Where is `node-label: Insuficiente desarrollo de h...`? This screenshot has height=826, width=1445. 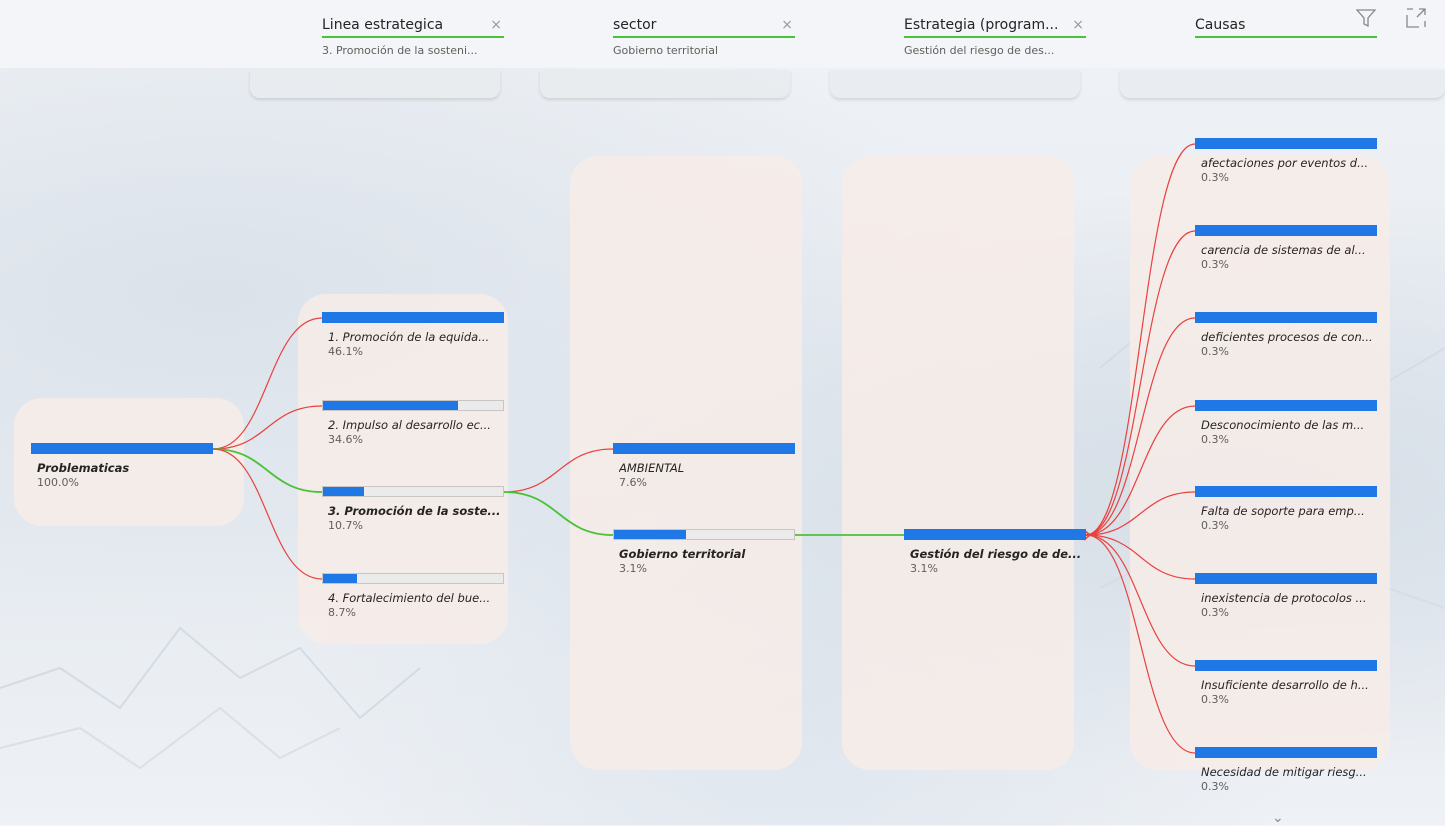 node-label: Insuficiente desarrollo de h... is located at coordinates (1285, 685).